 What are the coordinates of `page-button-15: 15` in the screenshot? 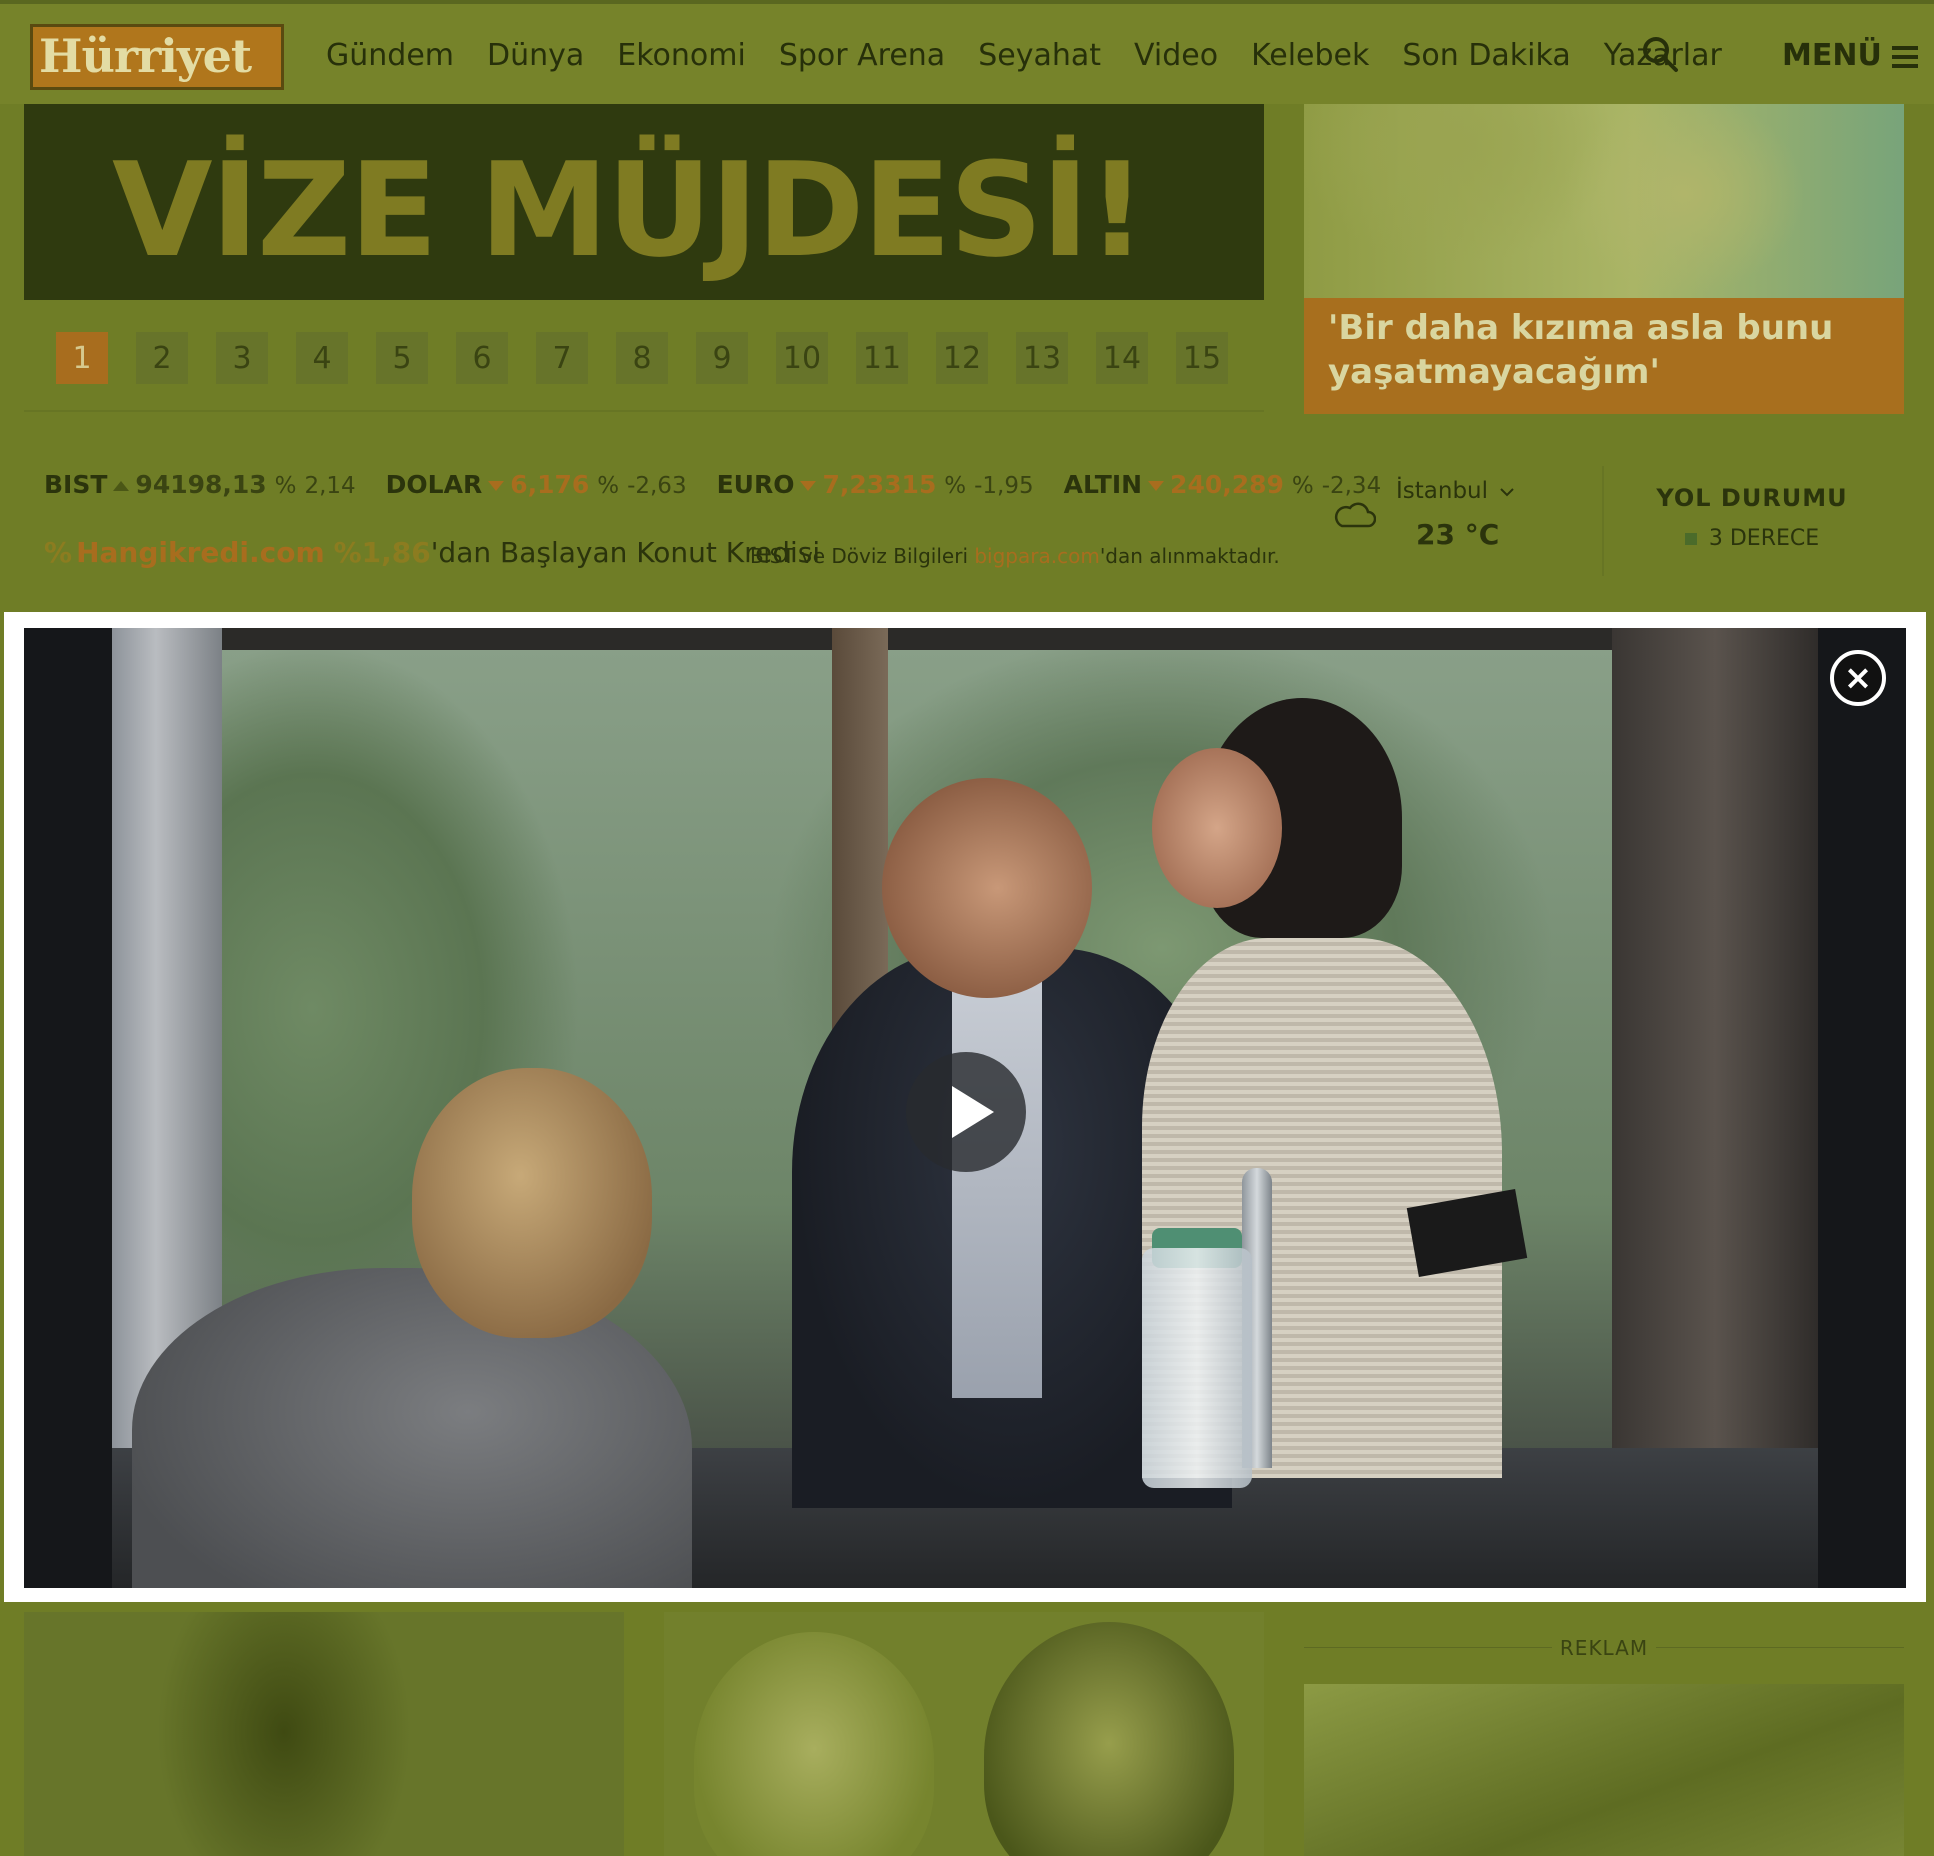 It's located at (1202, 358).